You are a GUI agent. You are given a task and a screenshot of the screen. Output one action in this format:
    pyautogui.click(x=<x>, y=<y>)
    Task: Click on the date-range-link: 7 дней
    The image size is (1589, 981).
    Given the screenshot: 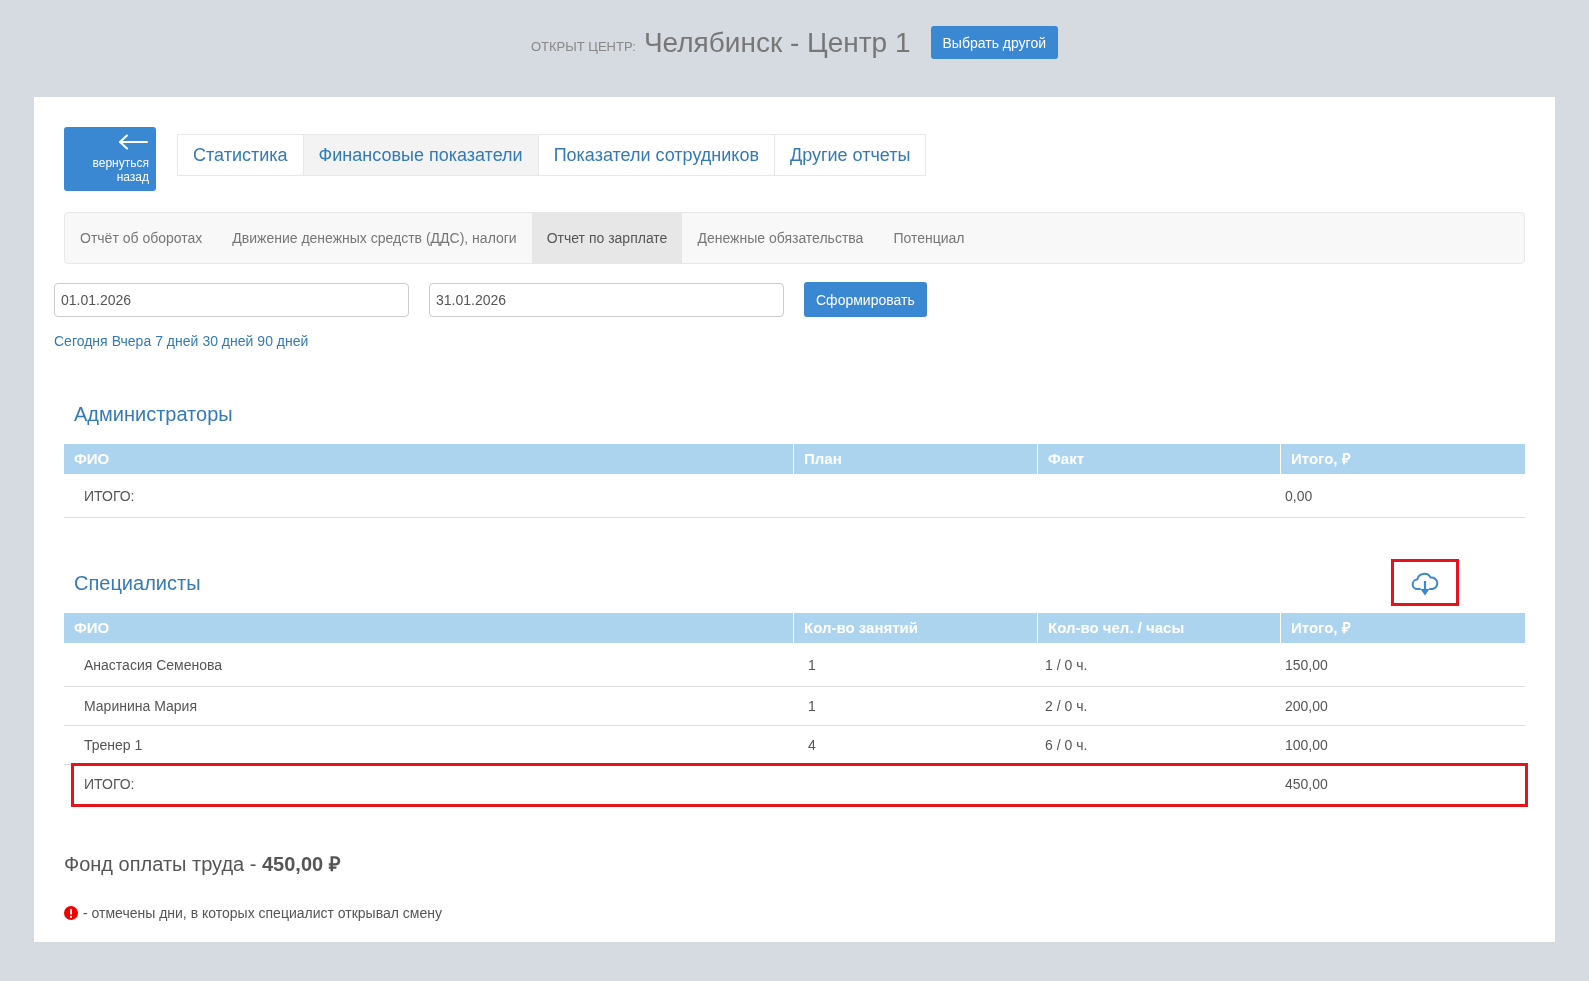 What is the action you would take?
    pyautogui.click(x=177, y=341)
    